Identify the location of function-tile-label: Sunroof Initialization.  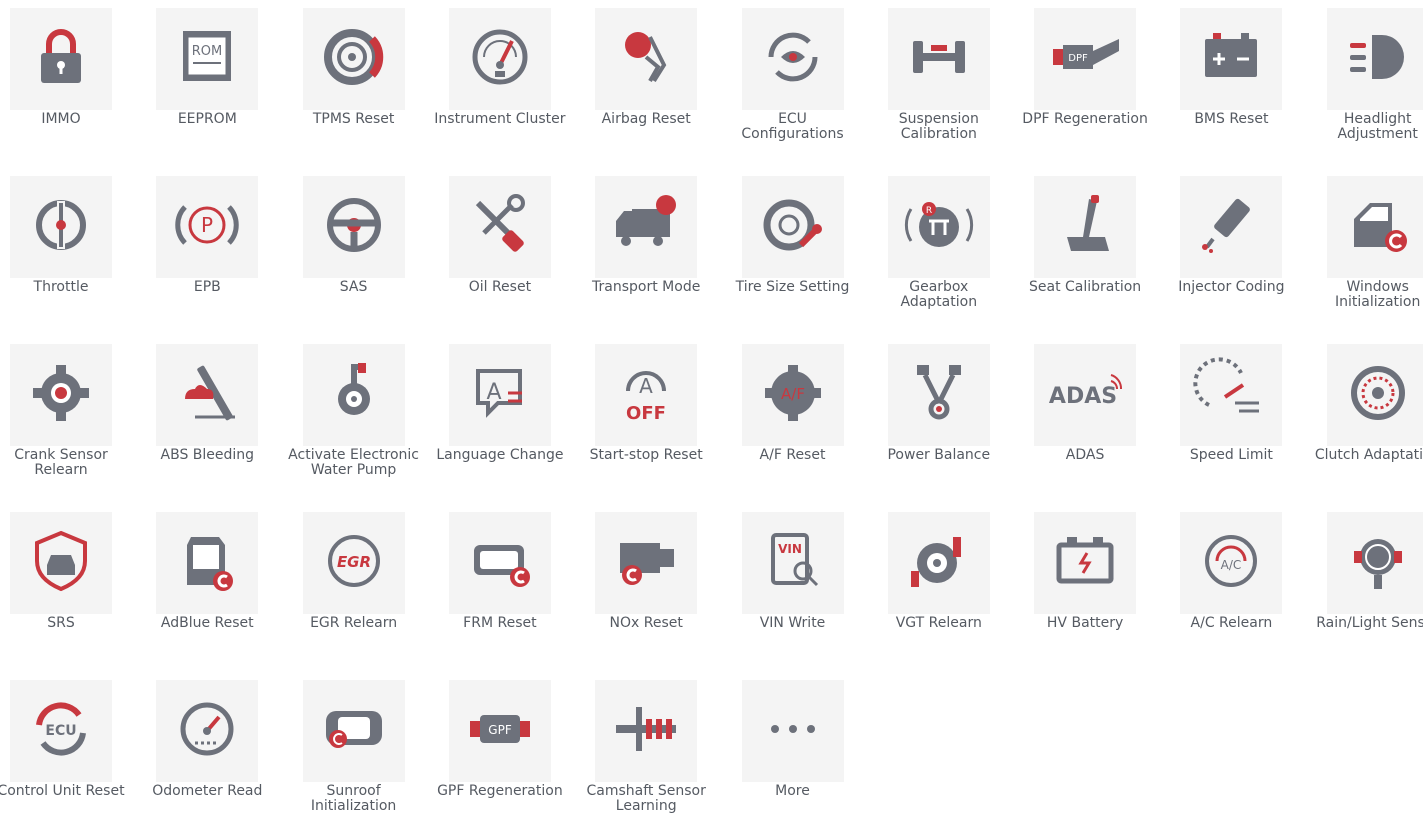
(353, 798).